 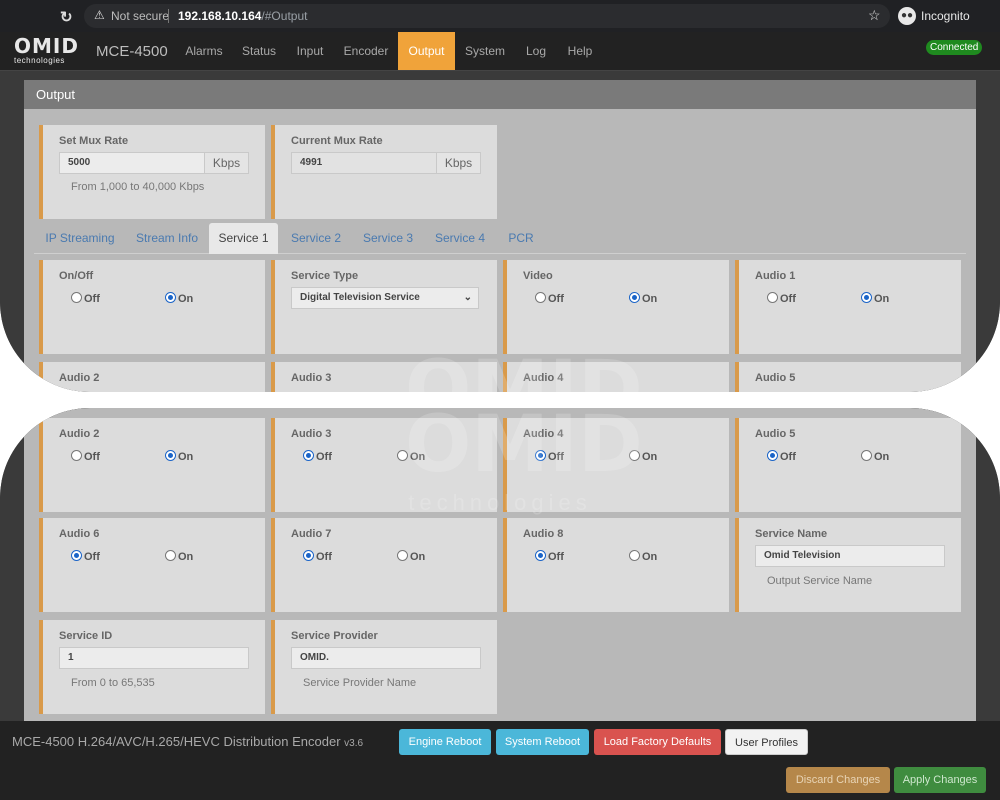 What do you see at coordinates (66, 17) in the screenshot?
I see `reload-icon: ↻` at bounding box center [66, 17].